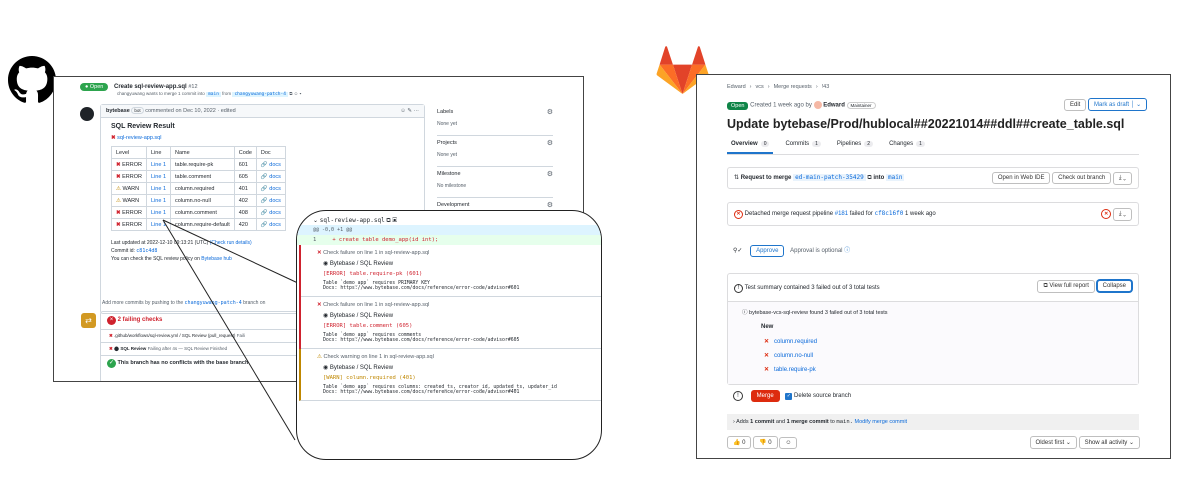  I want to click on branch-icon: ⇅, so click(737, 178).